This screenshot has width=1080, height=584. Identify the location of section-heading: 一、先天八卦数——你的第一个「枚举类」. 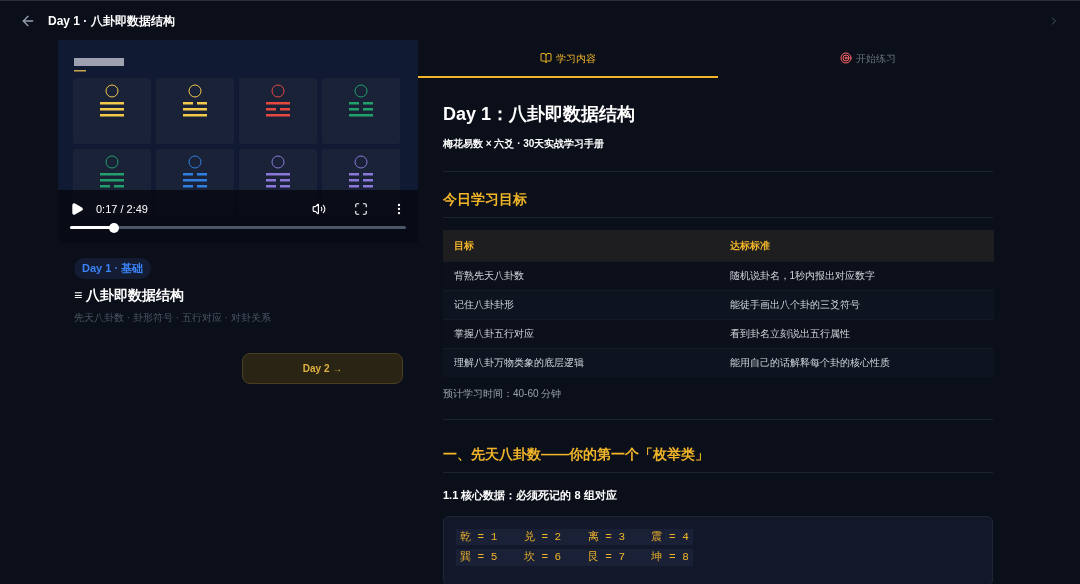
(576, 454).